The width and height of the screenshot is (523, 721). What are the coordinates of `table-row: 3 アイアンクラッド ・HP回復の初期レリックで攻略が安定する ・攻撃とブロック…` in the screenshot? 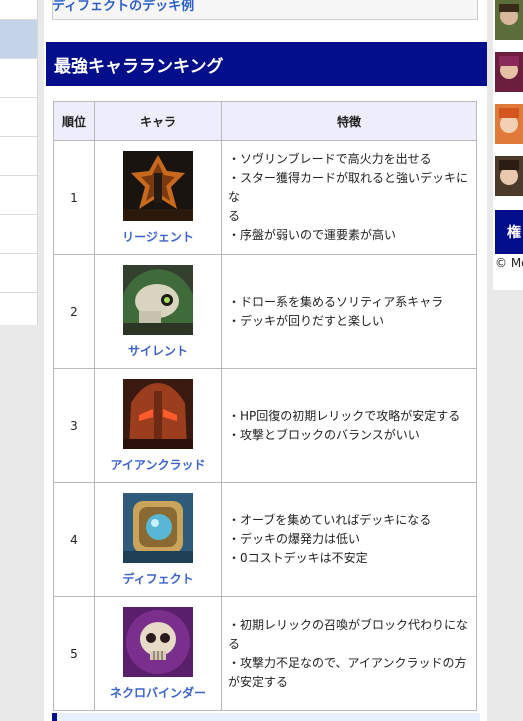 It's located at (265, 425).